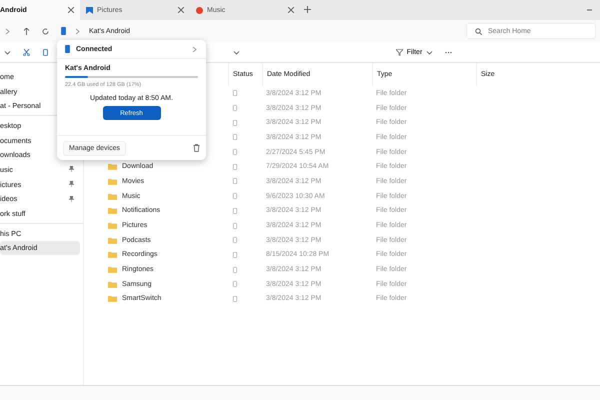 Image resolution: width=600 pixels, height=400 pixels. I want to click on caret-icon, so click(430, 52).